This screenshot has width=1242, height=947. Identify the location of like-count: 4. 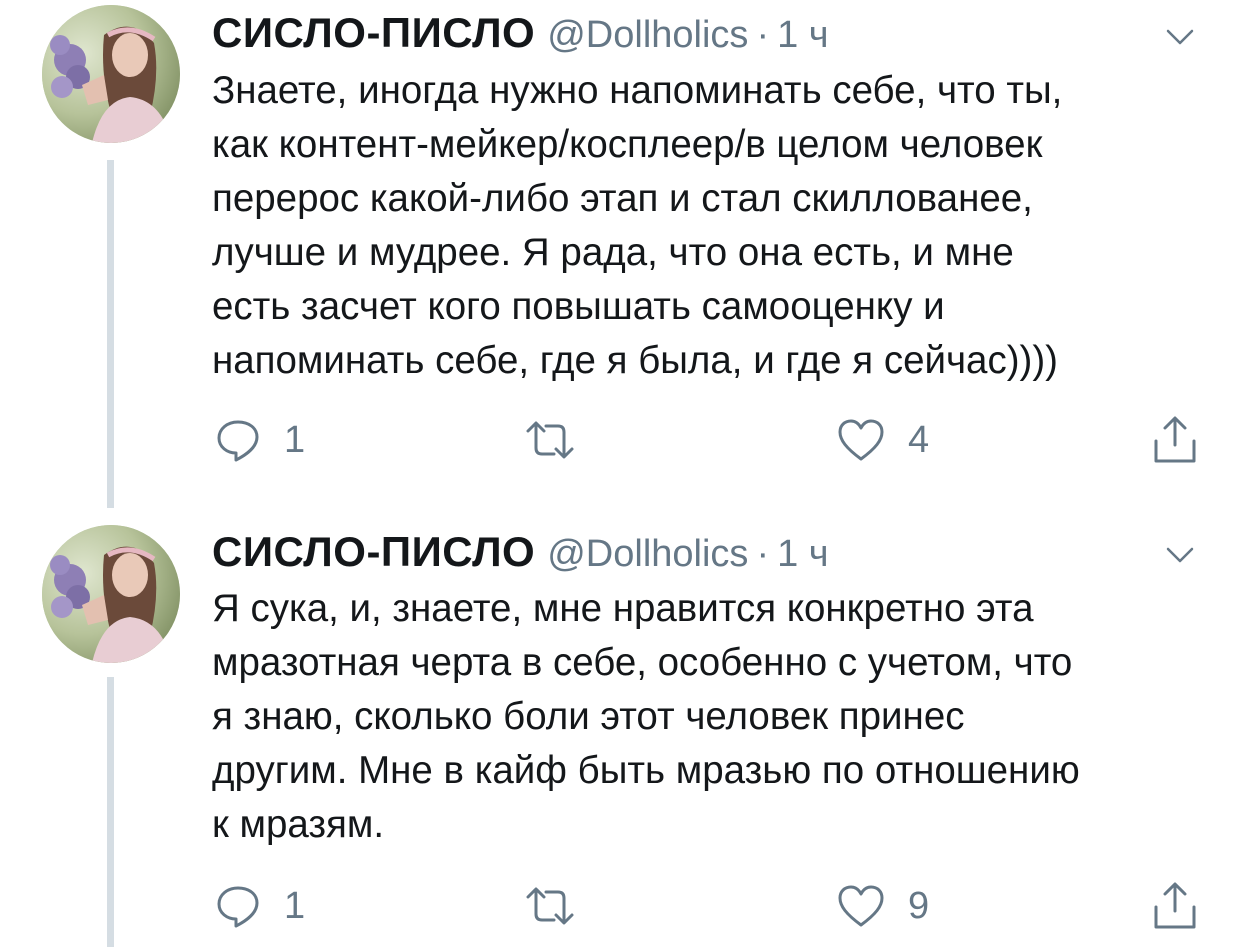
(919, 439).